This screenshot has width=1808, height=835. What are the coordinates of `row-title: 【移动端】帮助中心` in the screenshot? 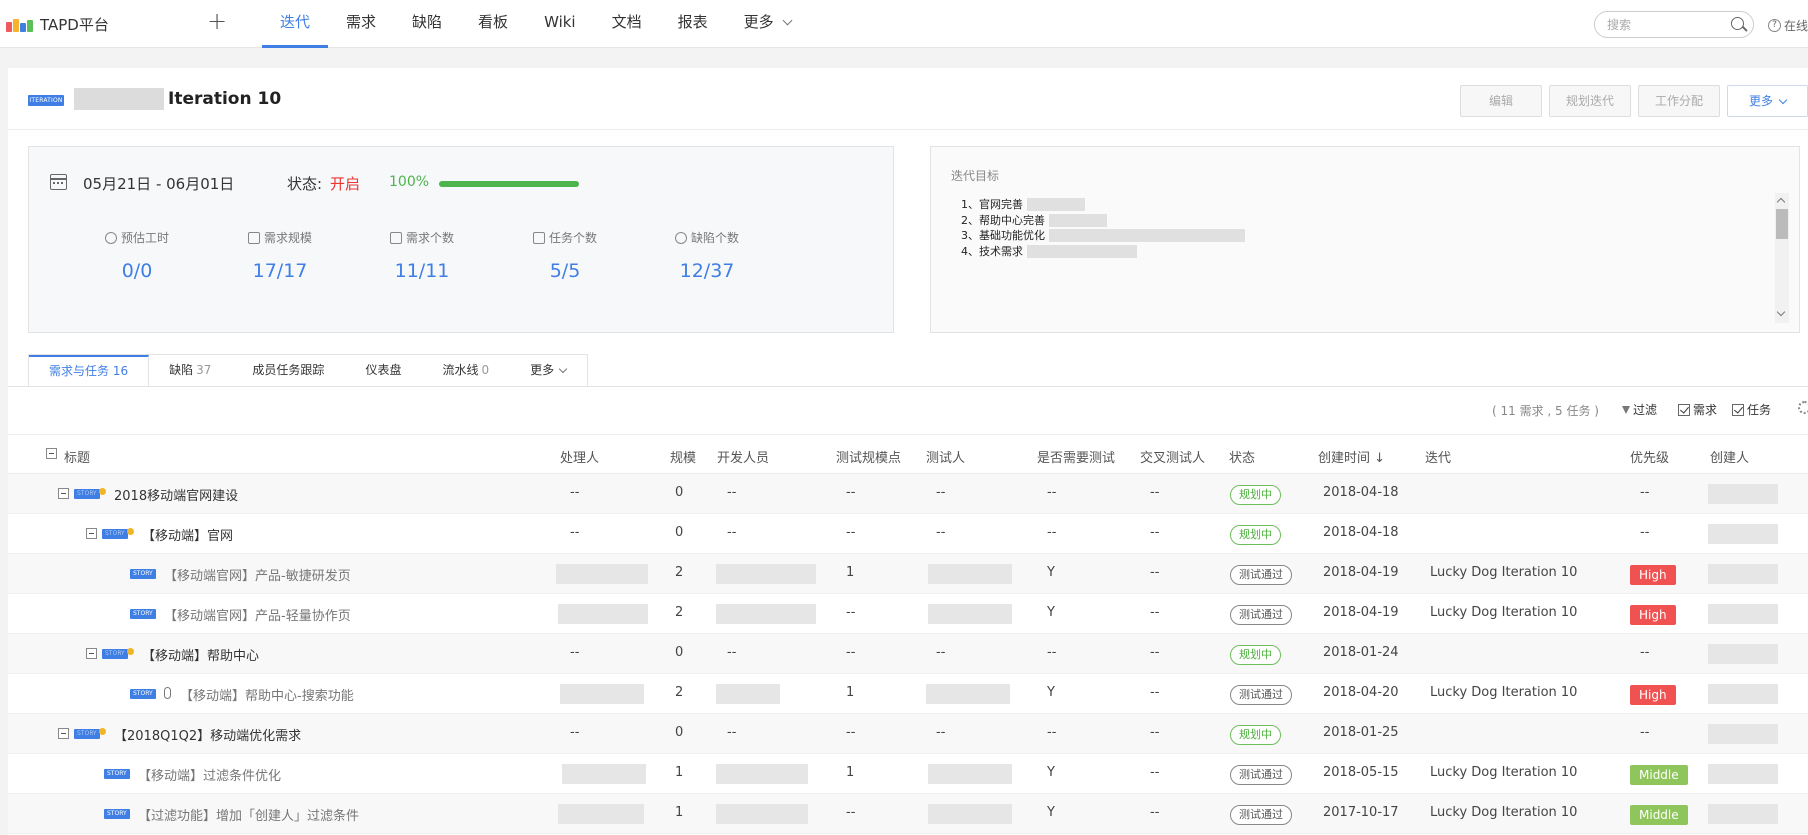 It's located at (200, 654).